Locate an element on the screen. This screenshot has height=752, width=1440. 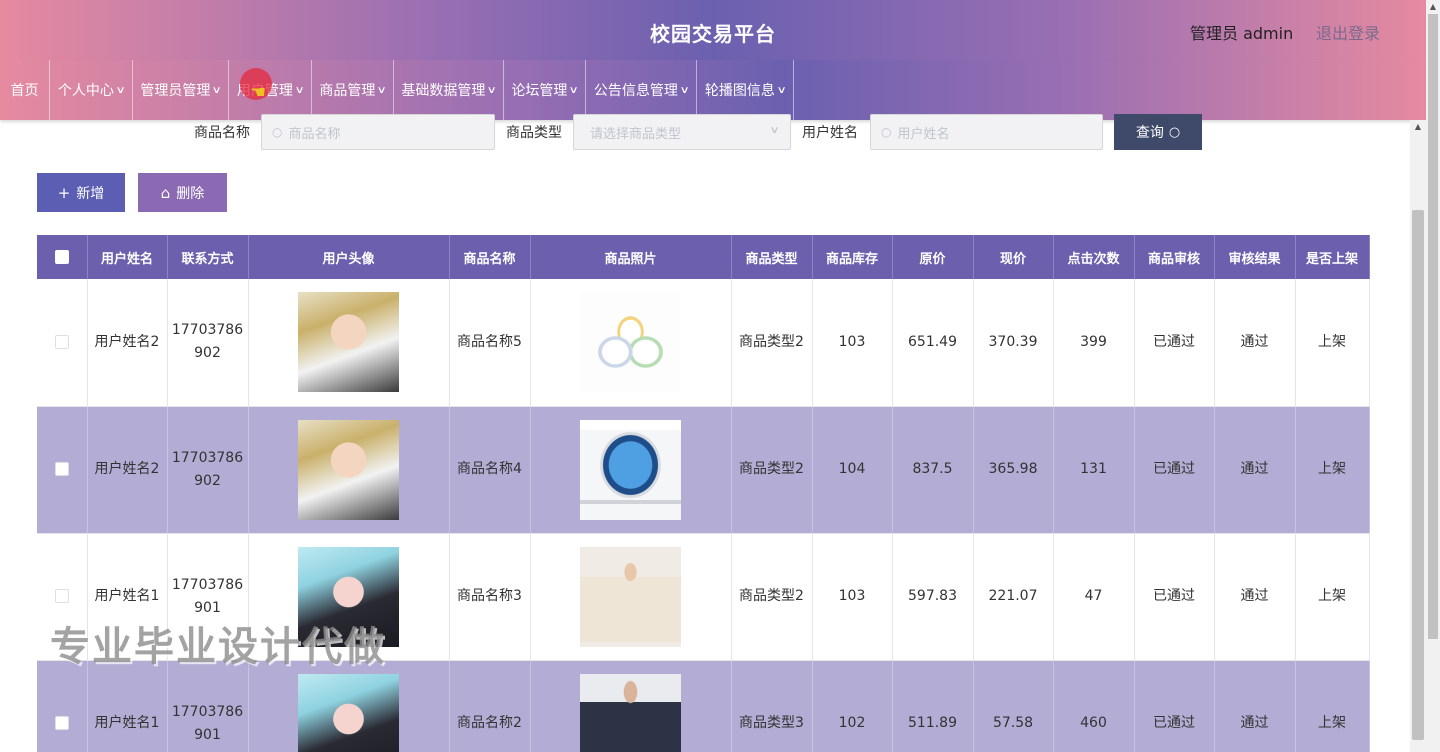
cell-username: 用户姓名2 is located at coordinates (127, 470).